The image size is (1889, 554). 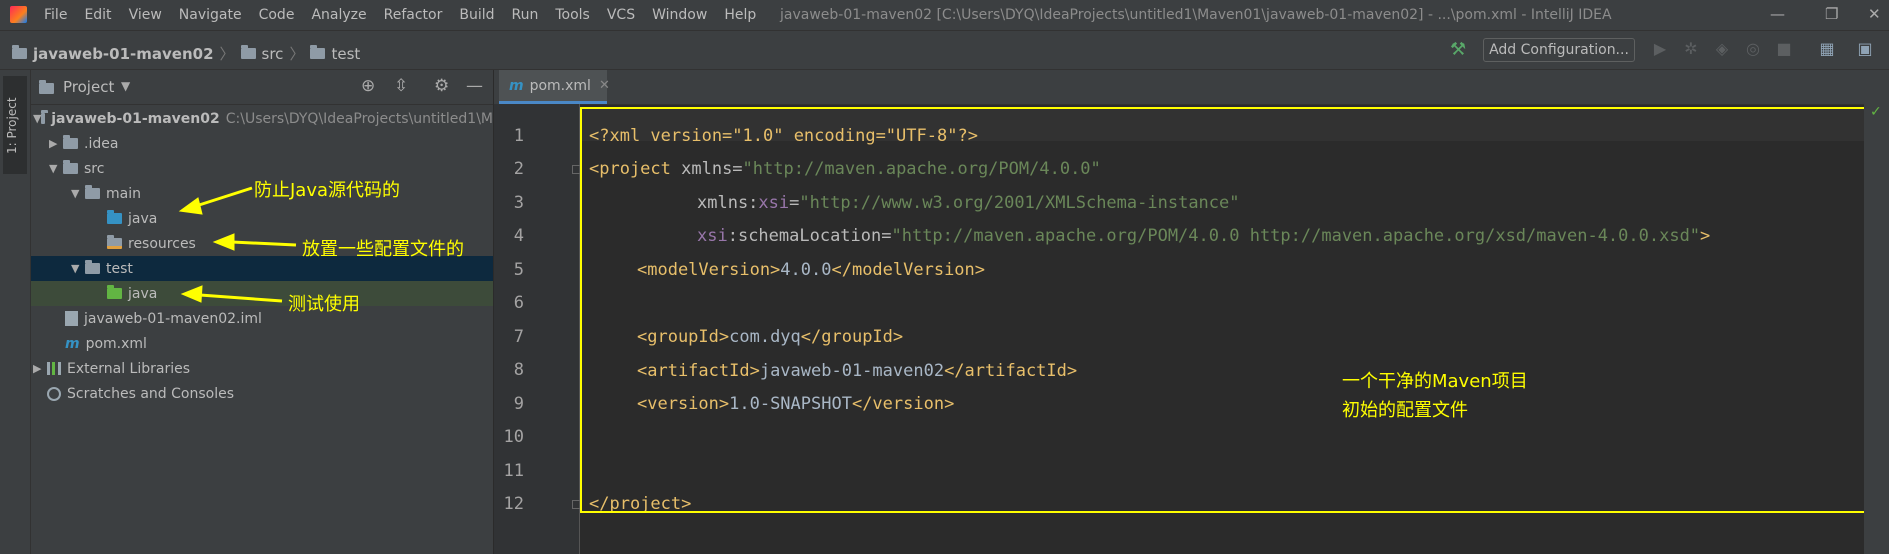 I want to click on annotation-main: 防止Java源代码的, so click(x=327, y=190).